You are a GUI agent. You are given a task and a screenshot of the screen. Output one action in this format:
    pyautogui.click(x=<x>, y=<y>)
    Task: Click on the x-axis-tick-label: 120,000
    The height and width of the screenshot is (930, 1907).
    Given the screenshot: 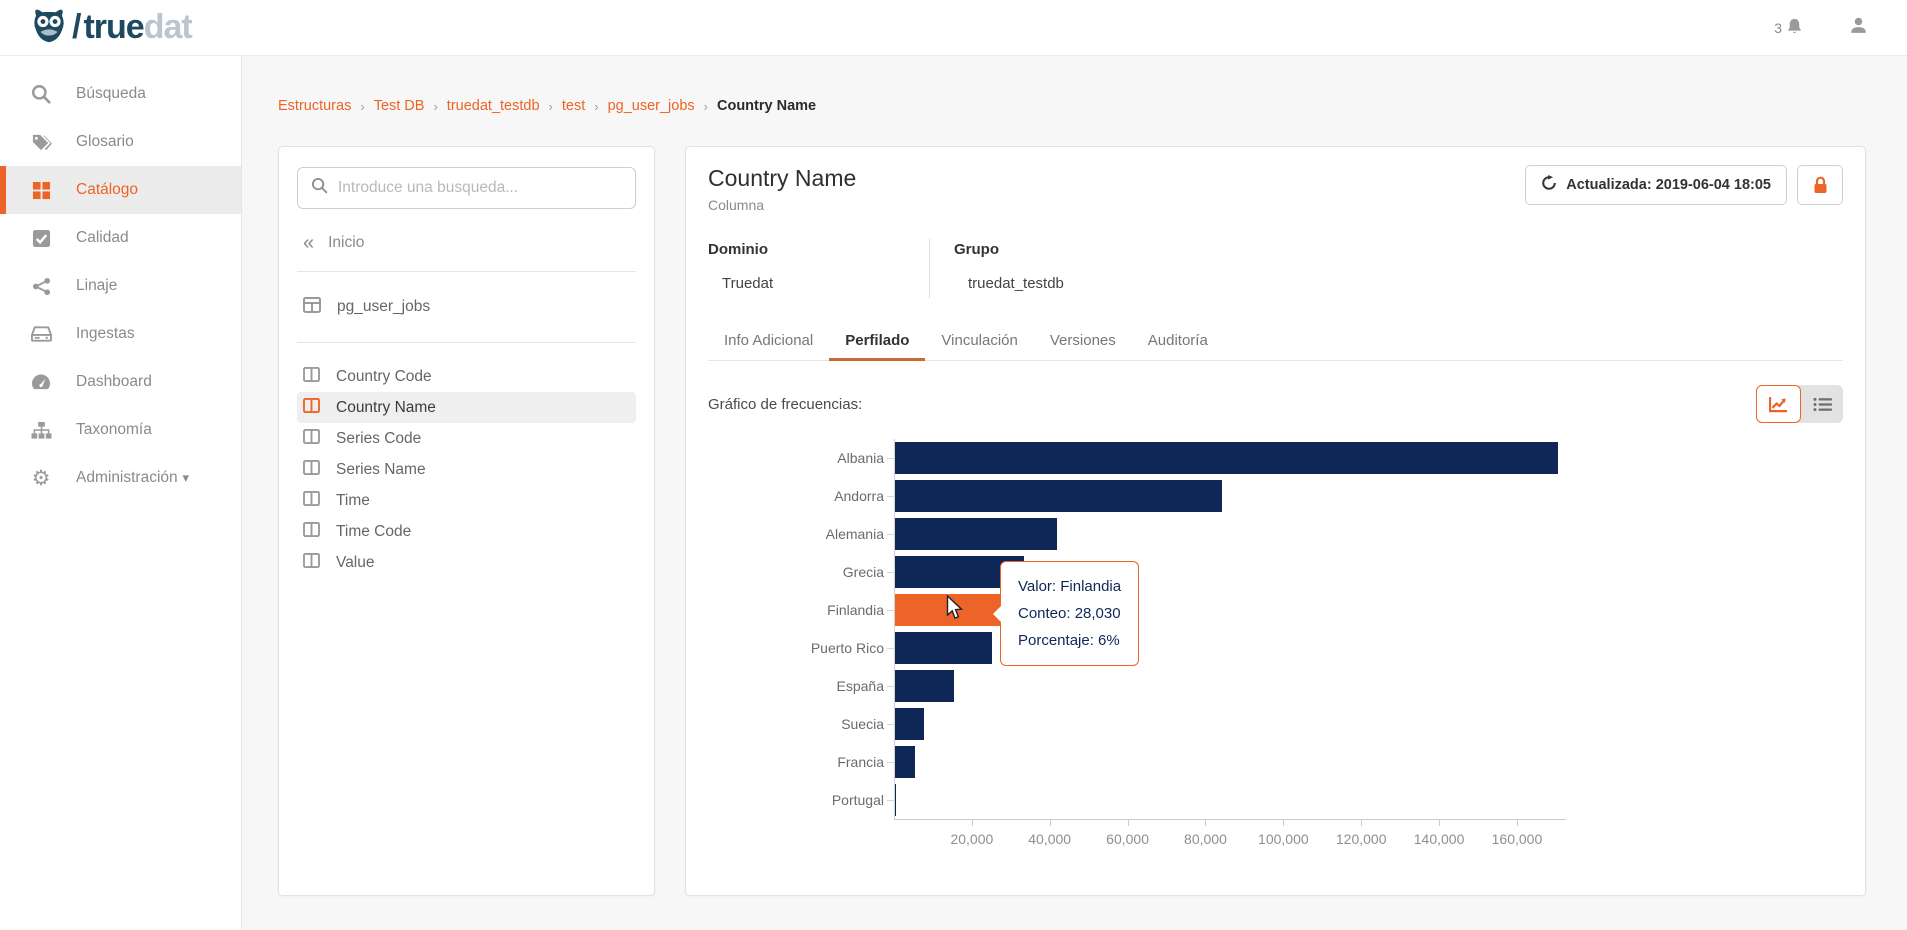 What is the action you would take?
    pyautogui.click(x=1361, y=839)
    